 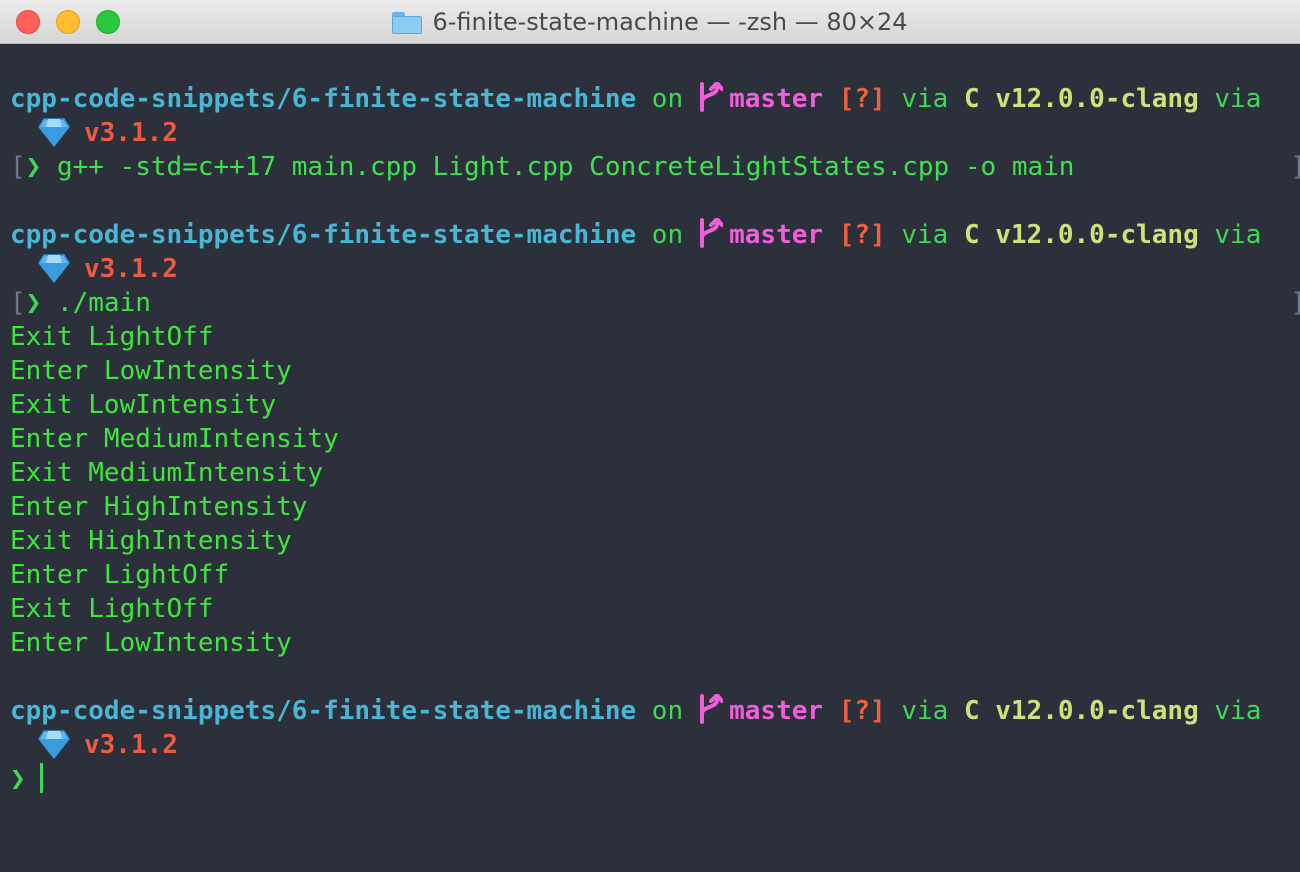 I want to click on window-title-group: 6-finite-state-machine — -zsh — 80×24, so click(x=650, y=22).